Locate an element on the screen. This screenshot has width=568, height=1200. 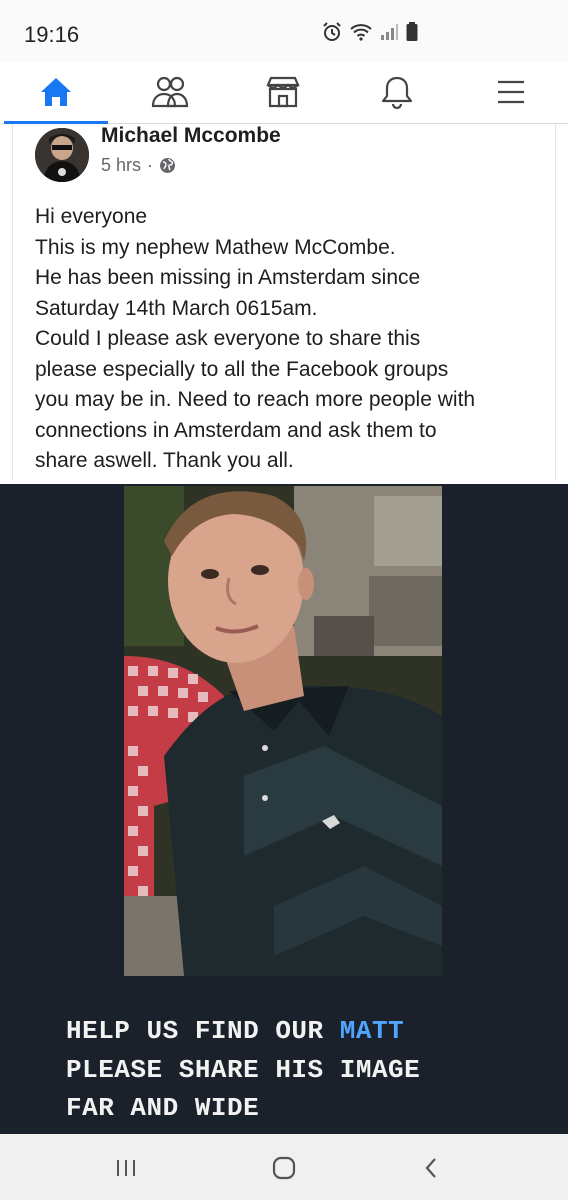
back-button is located at coordinates (431, 1168).